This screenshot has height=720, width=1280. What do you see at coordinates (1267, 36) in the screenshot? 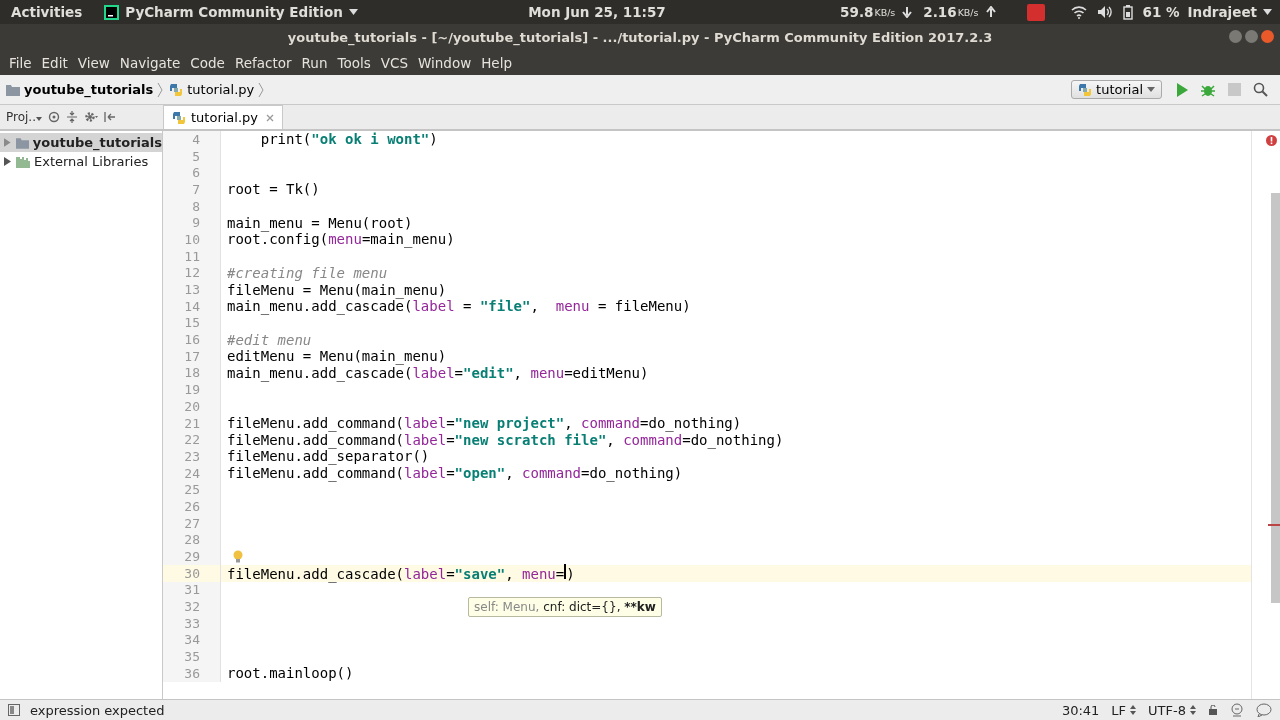
I see `close-button` at bounding box center [1267, 36].